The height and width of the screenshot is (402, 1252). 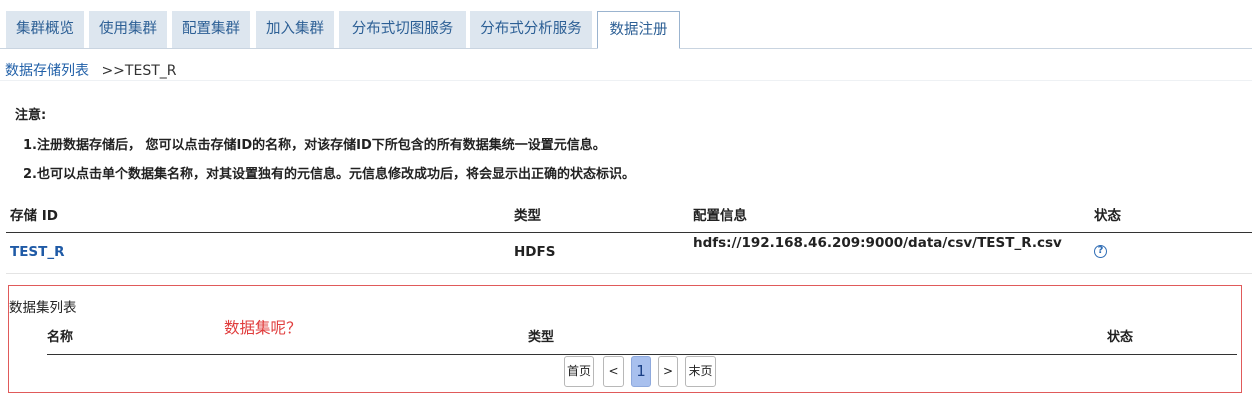 What do you see at coordinates (1120, 337) in the screenshot?
I see `dataset-header-status: 状态` at bounding box center [1120, 337].